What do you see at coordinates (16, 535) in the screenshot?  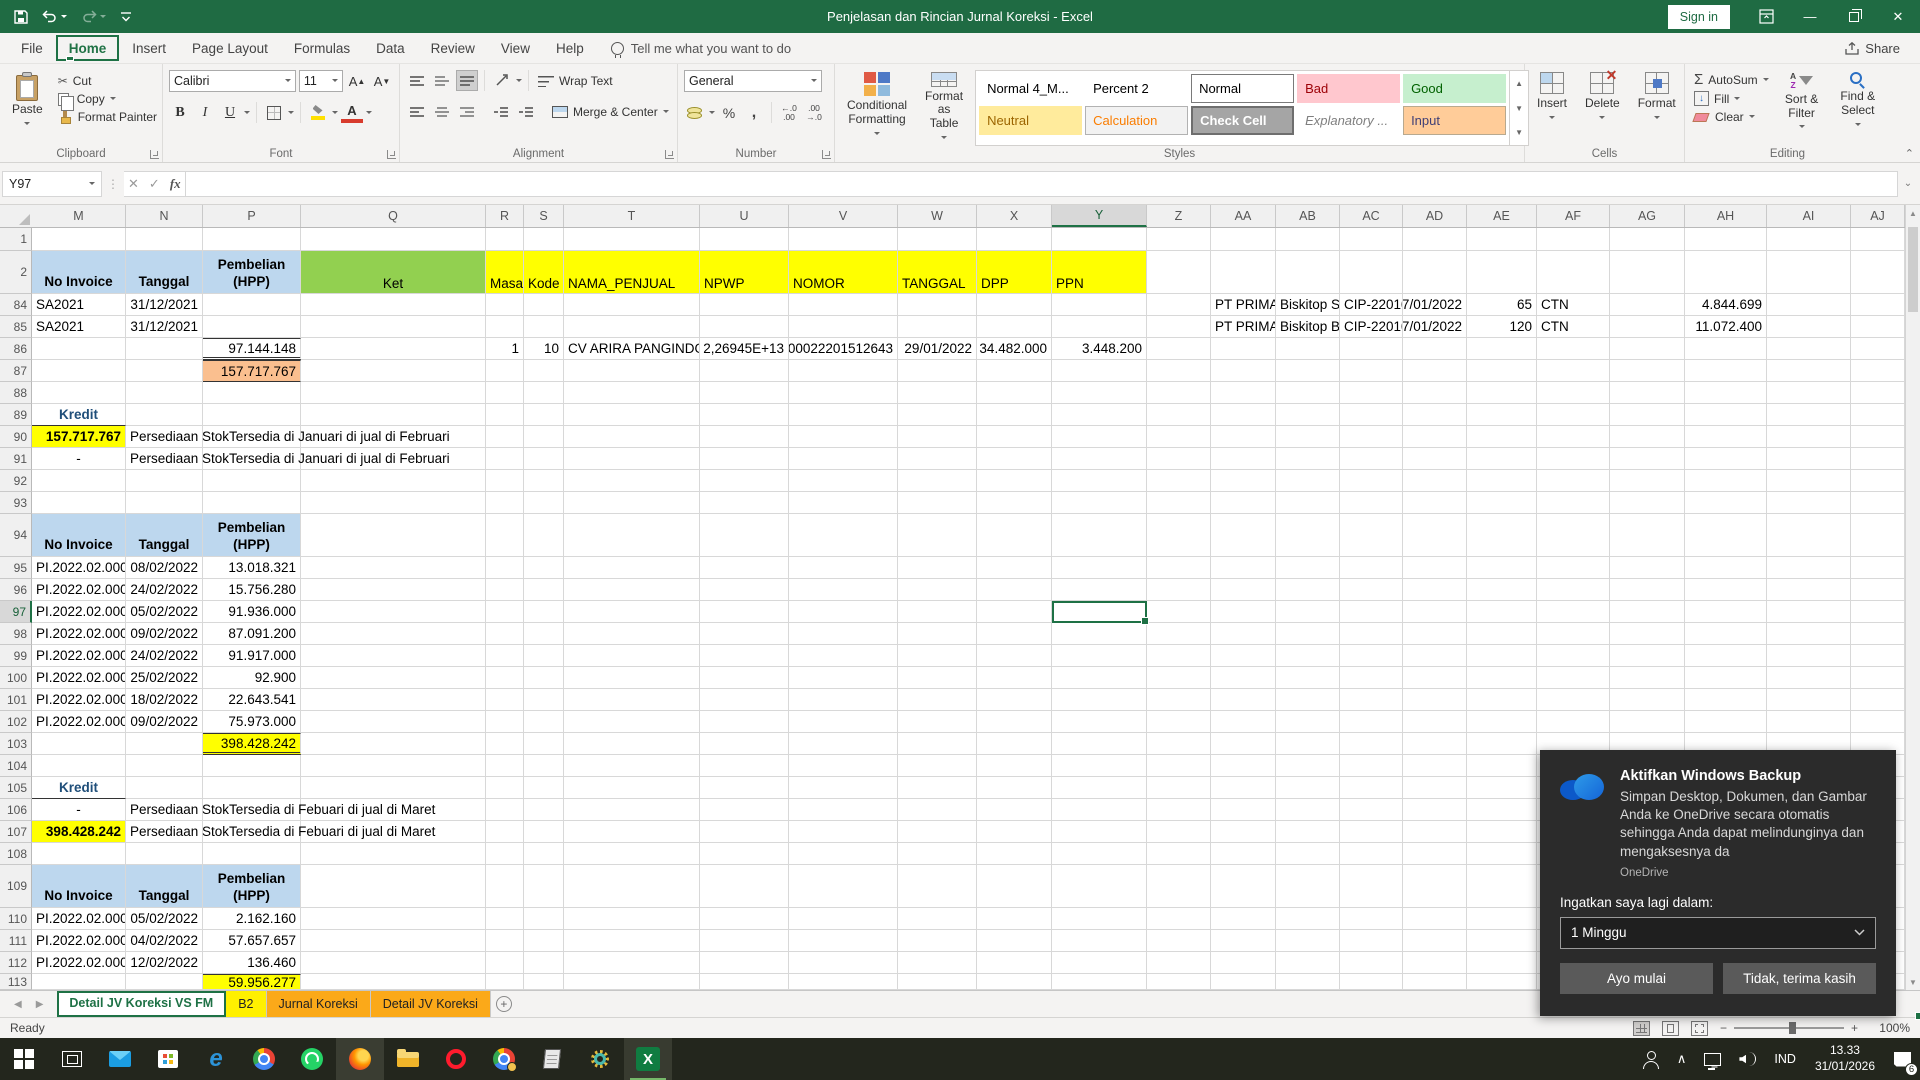 I see `row-header-94: 94` at bounding box center [16, 535].